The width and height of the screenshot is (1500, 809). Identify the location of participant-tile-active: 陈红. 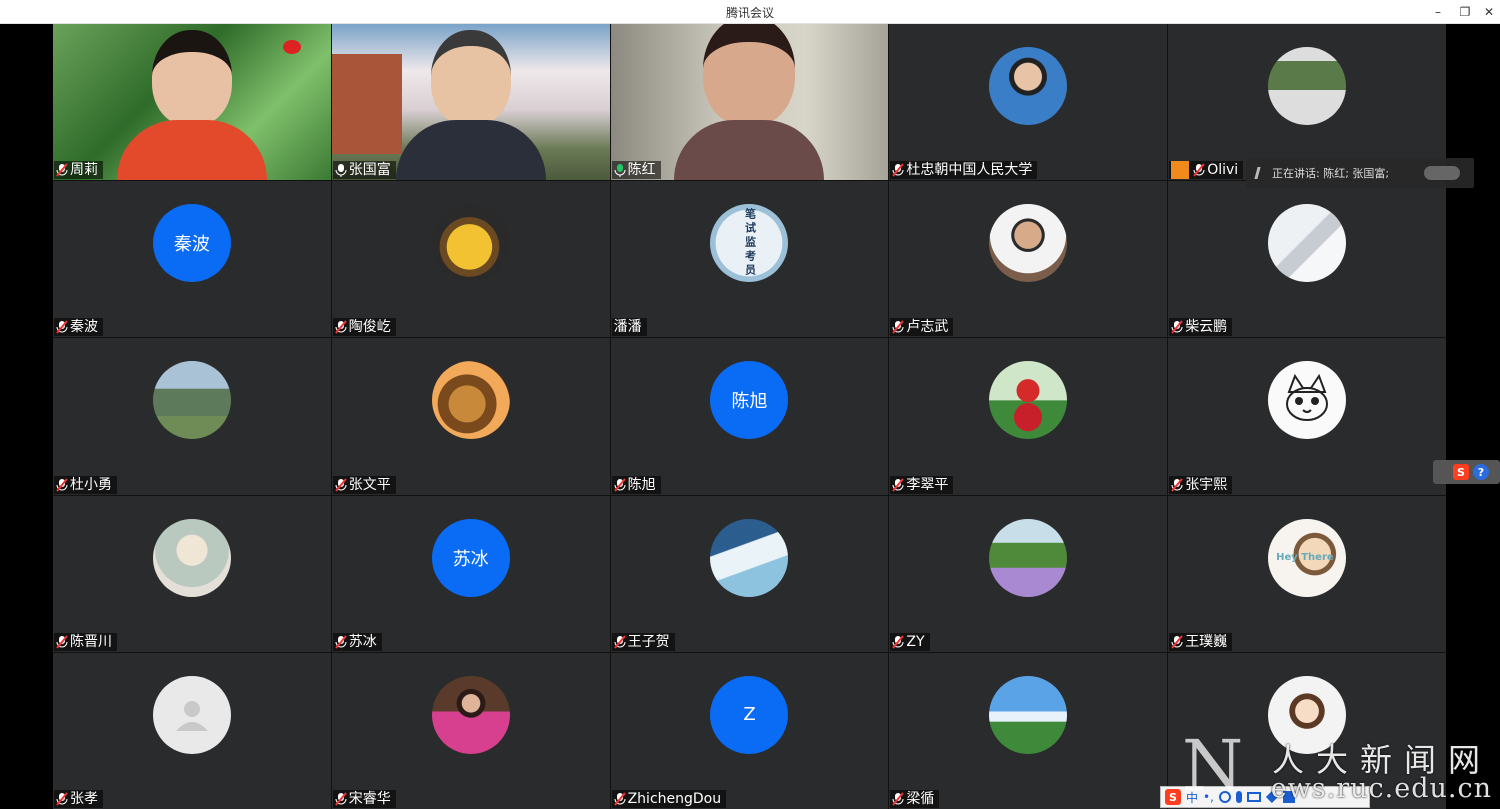
(749, 102).